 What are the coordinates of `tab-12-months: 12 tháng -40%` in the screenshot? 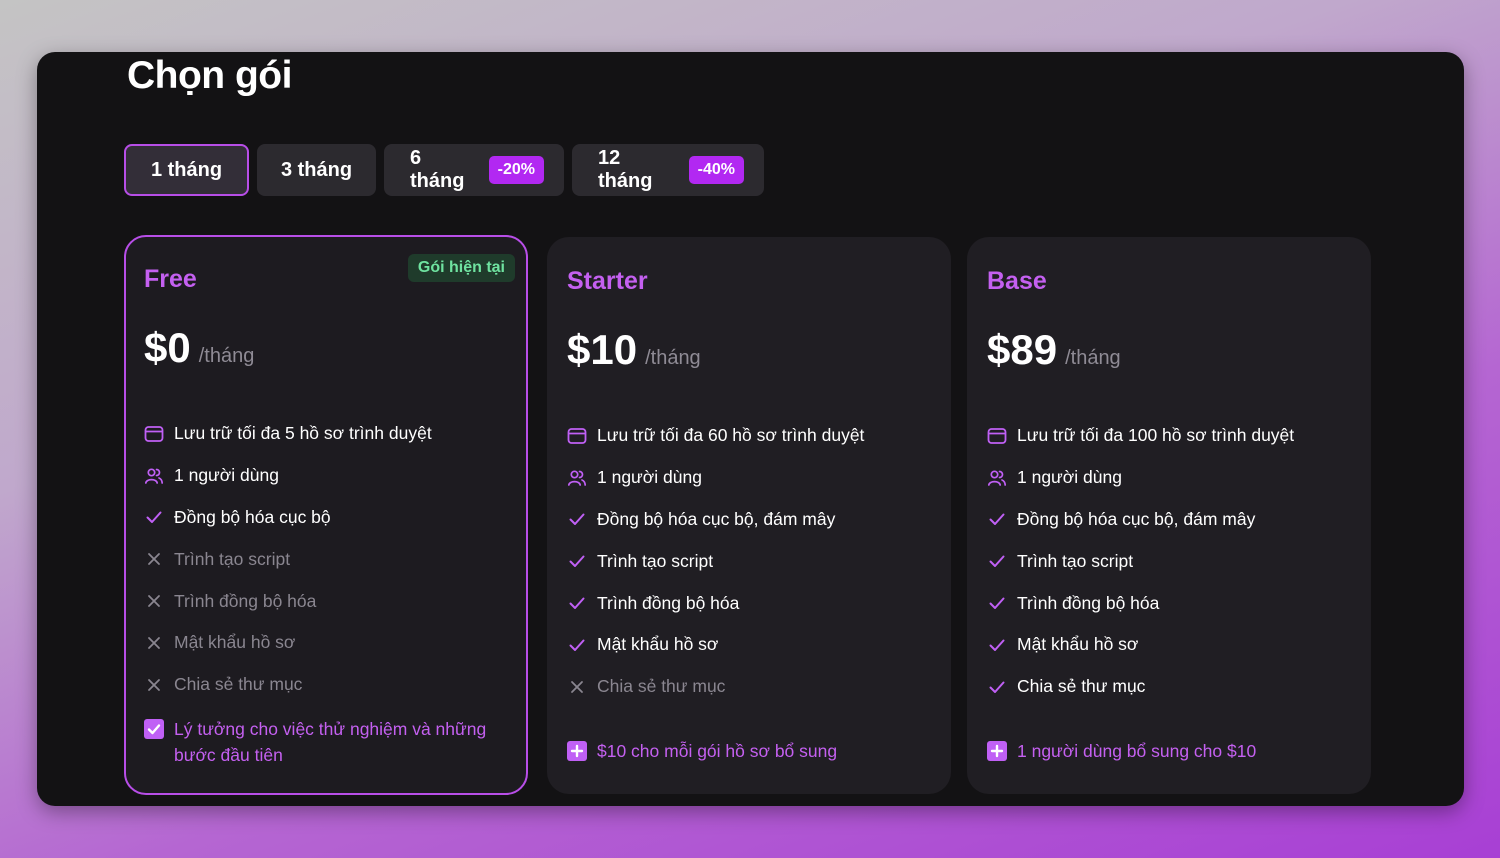 It's located at (668, 170).